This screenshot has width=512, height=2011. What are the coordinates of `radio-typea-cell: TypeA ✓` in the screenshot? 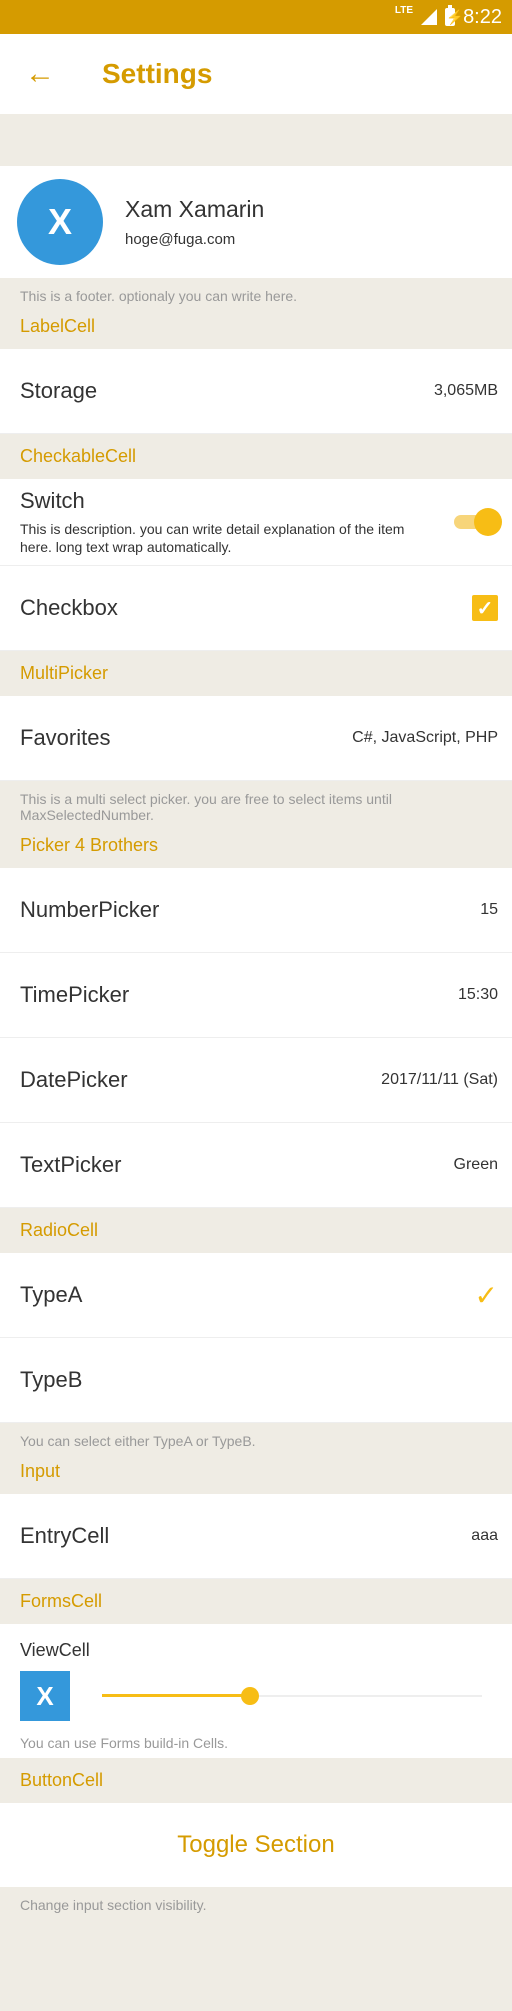 It's located at (256, 1295).